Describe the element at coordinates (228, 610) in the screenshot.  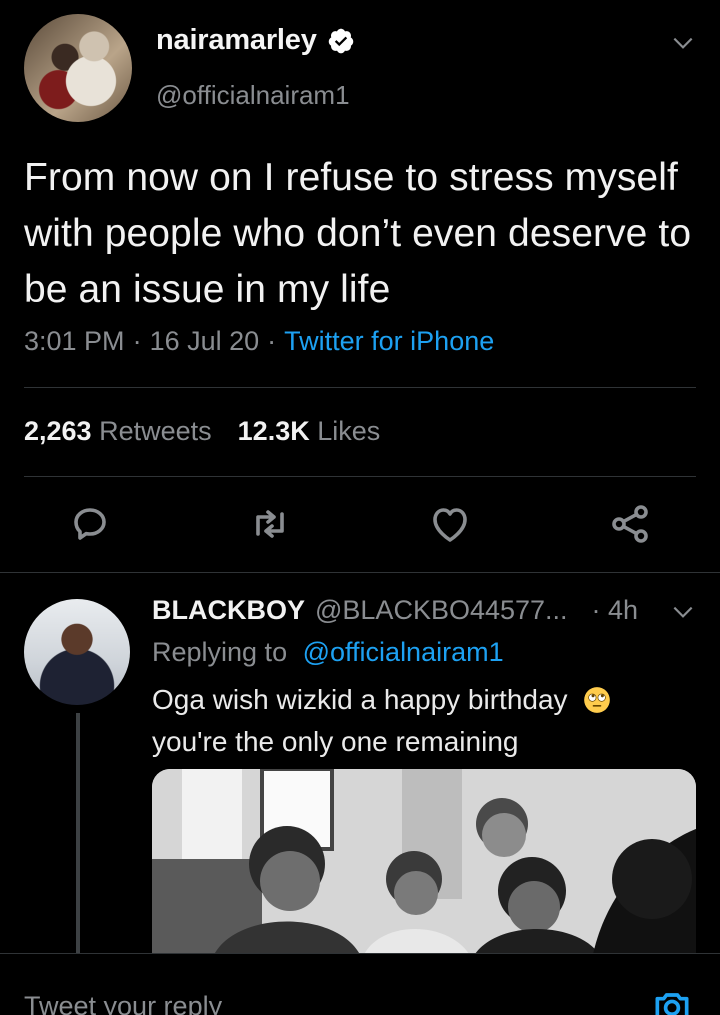
I see `reply-display-name: BLACKBOY` at that location.